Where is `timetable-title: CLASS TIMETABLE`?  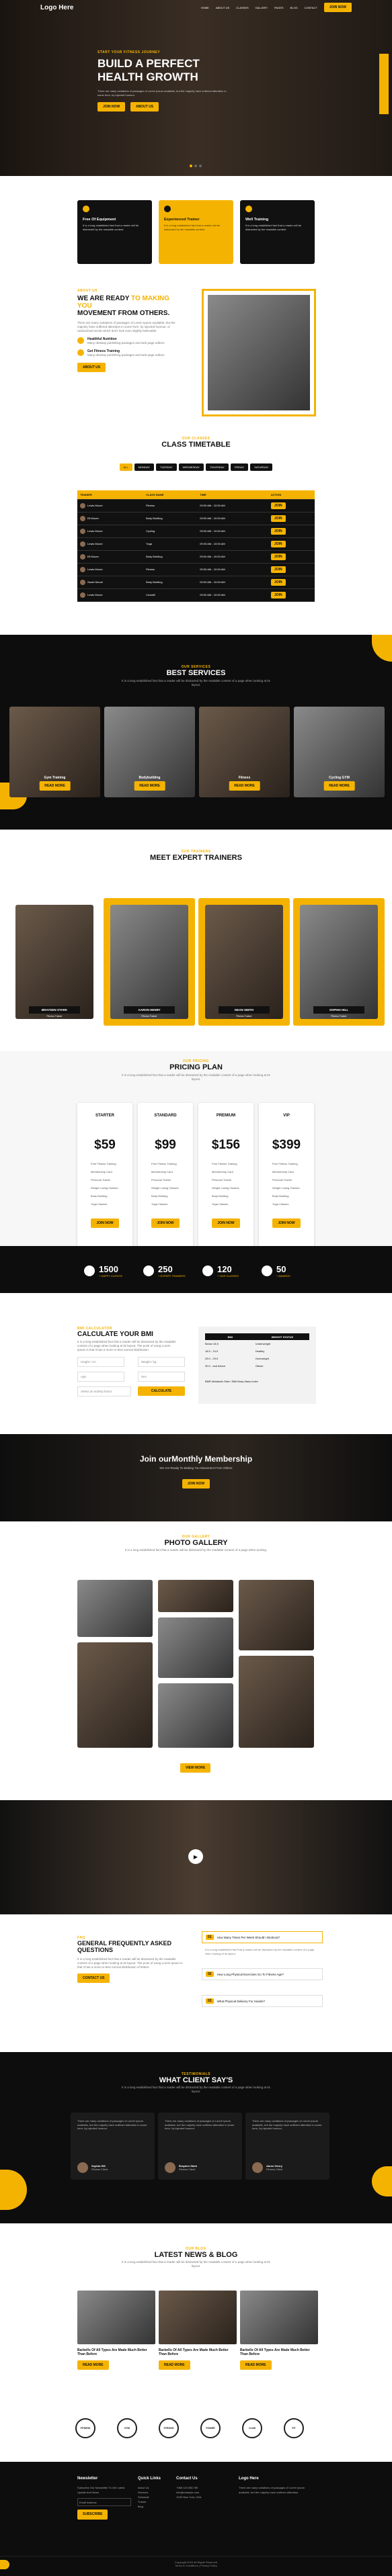 timetable-title: CLASS TIMETABLE is located at coordinates (196, 445).